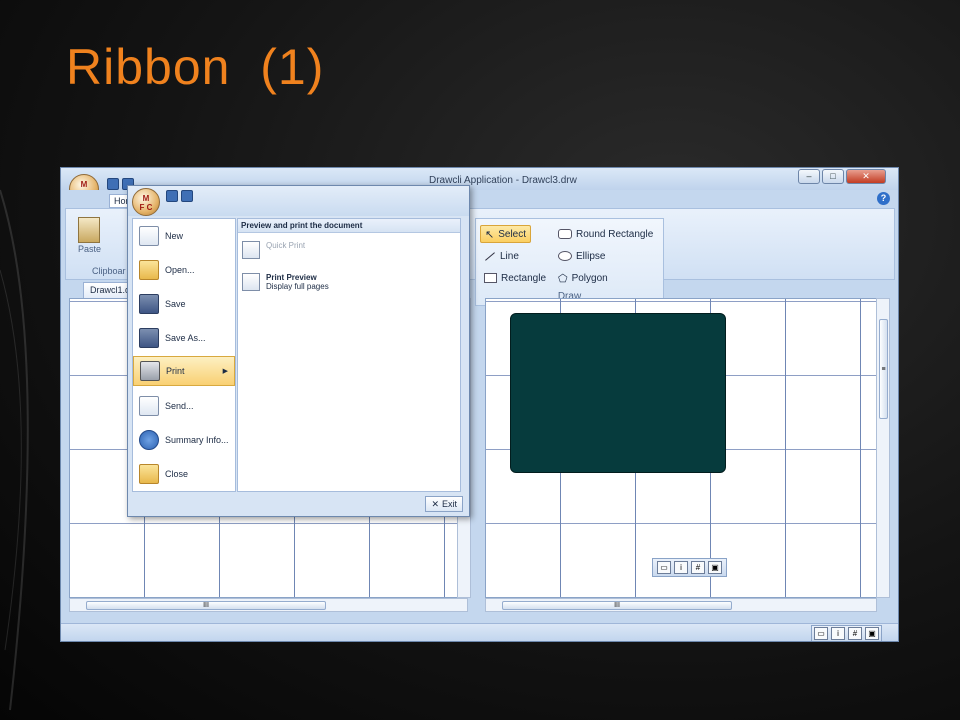 This screenshot has width=960, height=720. Describe the element at coordinates (149, 338) in the screenshot. I see `save-as-icon` at that location.